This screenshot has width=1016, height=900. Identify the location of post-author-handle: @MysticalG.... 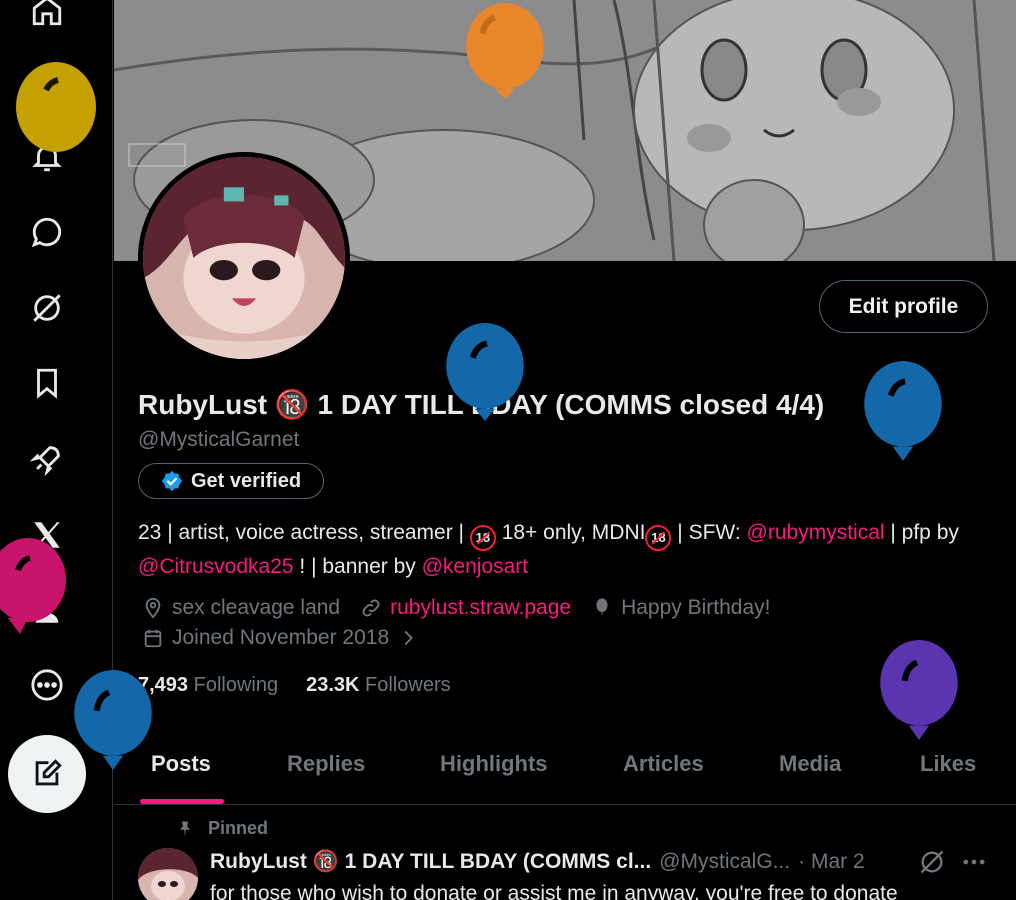
(724, 862).